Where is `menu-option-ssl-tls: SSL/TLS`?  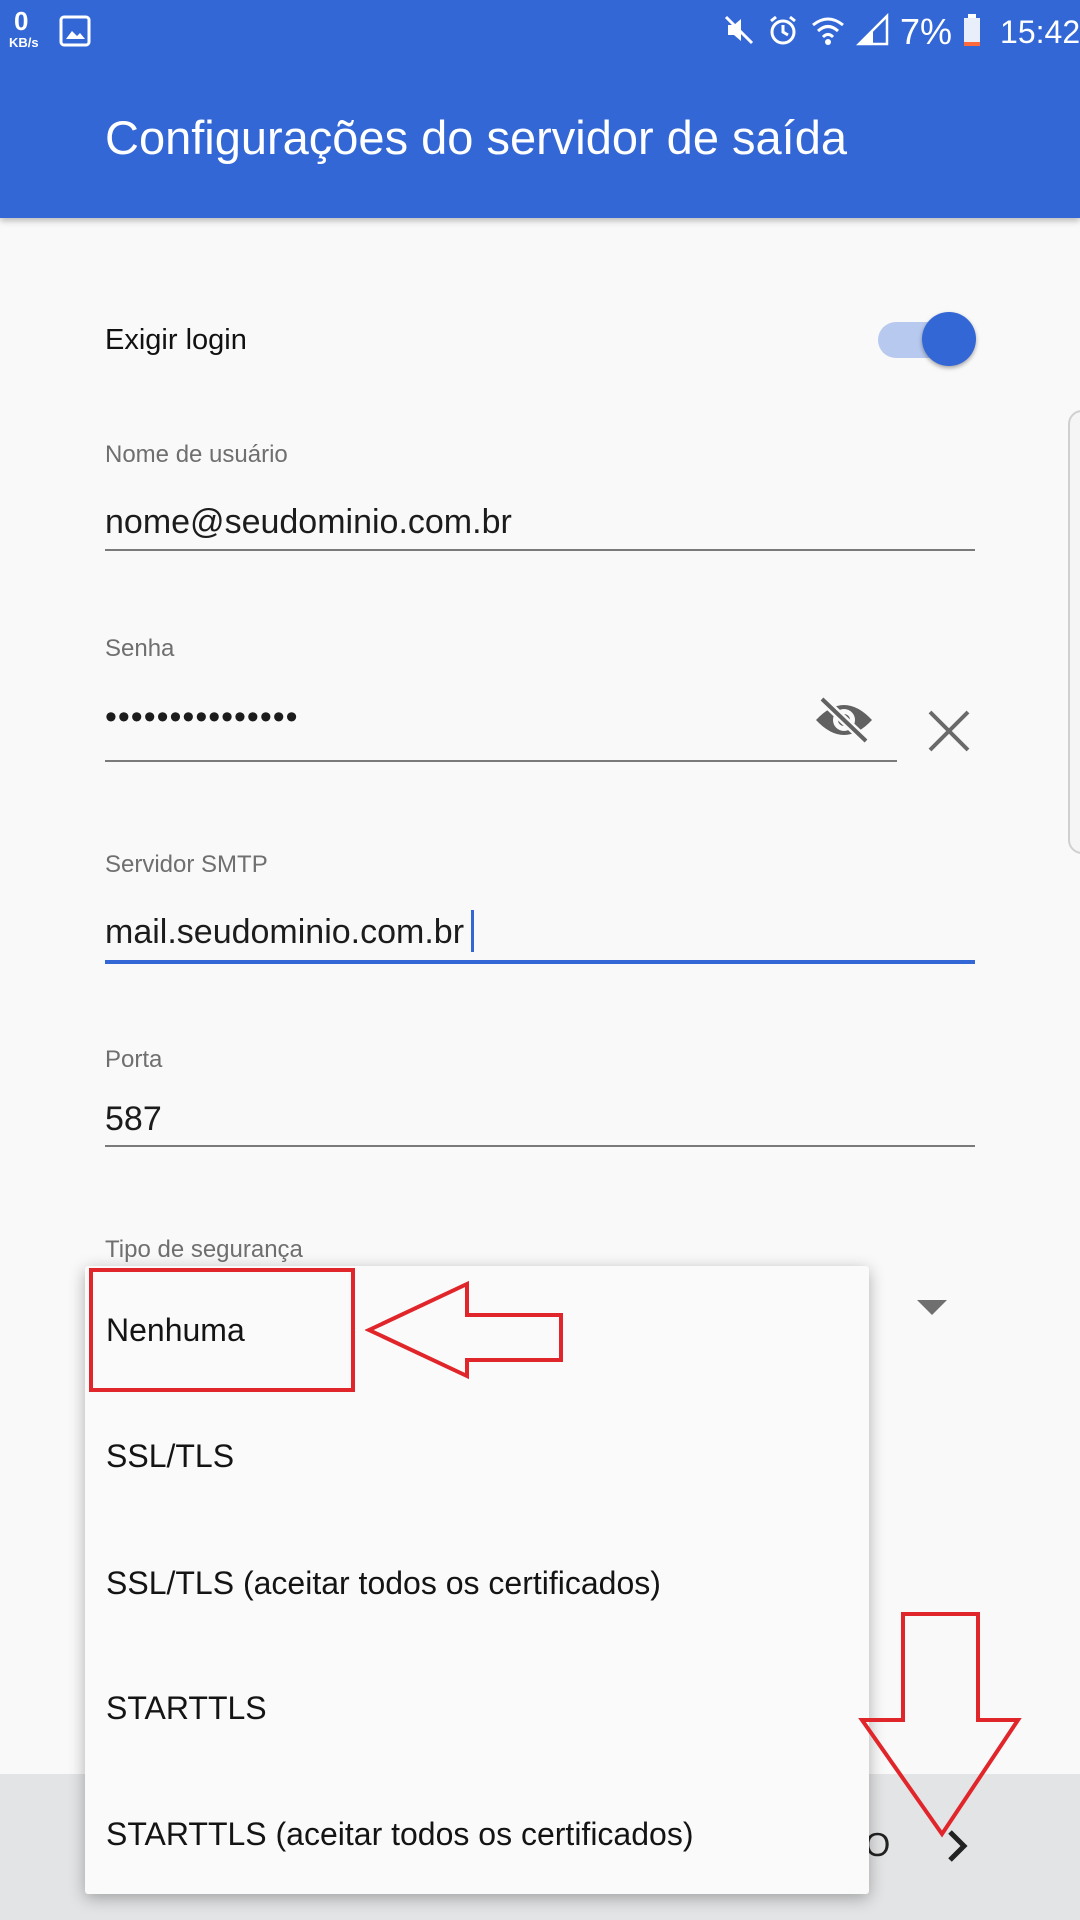 menu-option-ssl-tls: SSL/TLS is located at coordinates (170, 1456).